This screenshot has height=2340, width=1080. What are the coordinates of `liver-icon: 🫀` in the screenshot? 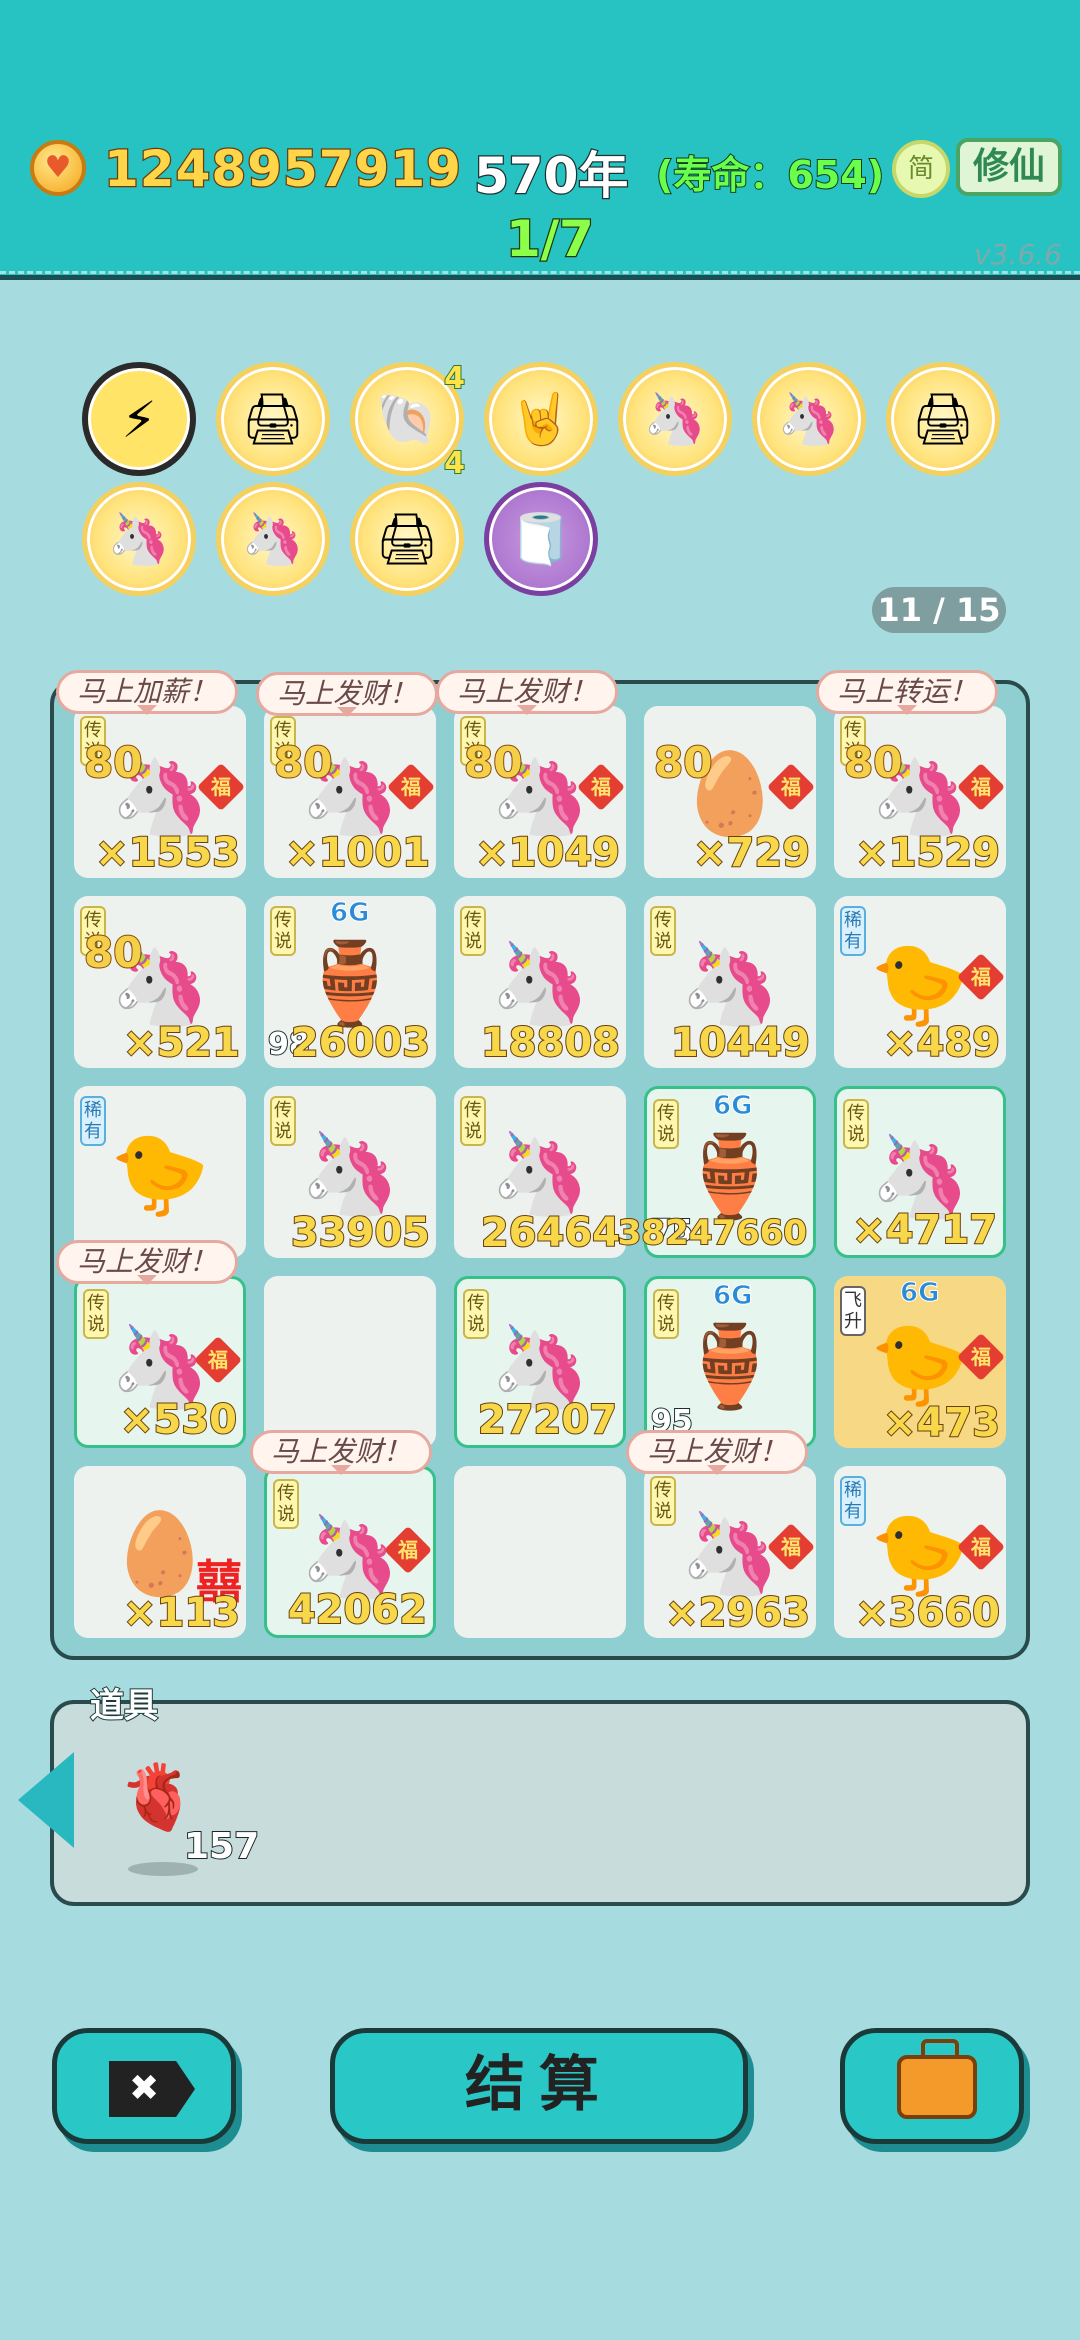 It's located at (158, 1798).